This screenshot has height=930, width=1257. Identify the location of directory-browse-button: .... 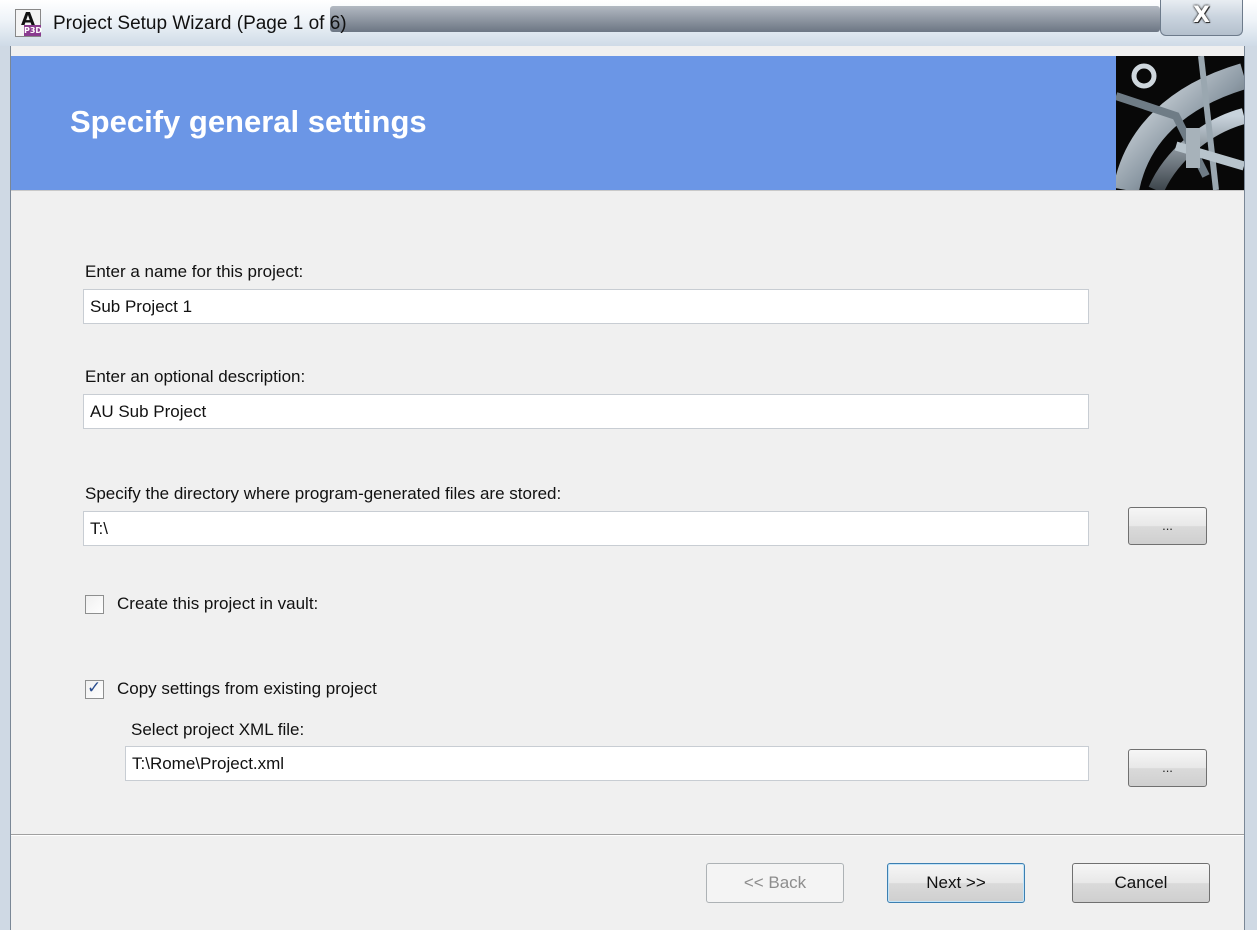
(1167, 526).